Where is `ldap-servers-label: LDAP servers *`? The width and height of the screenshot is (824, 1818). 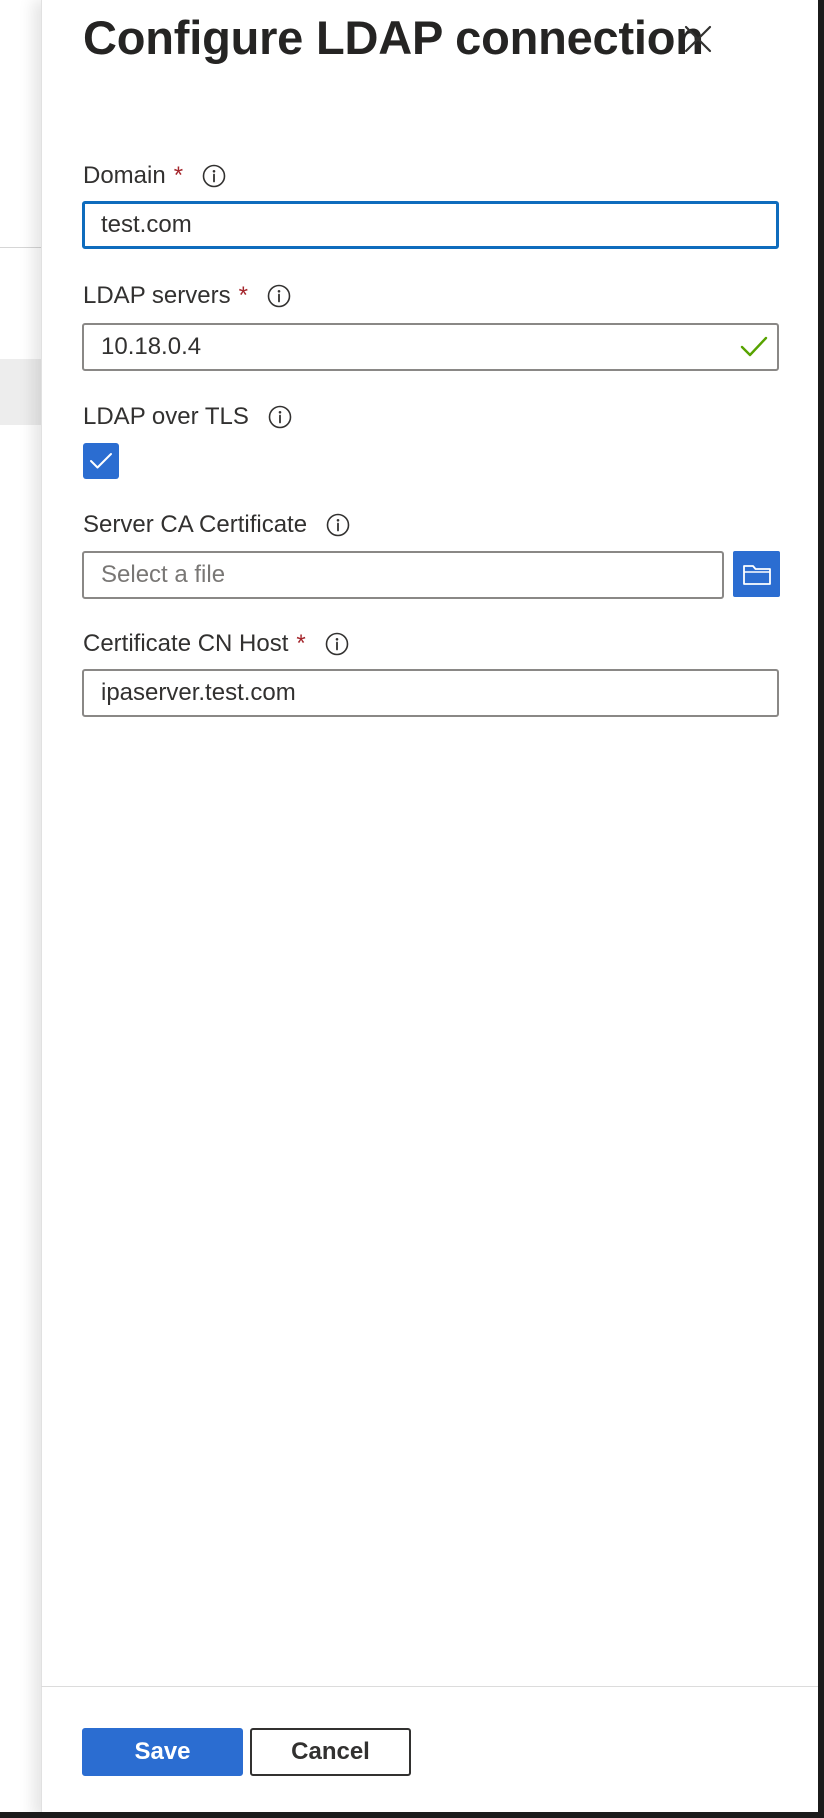
ldap-servers-label: LDAP servers * is located at coordinates (187, 296).